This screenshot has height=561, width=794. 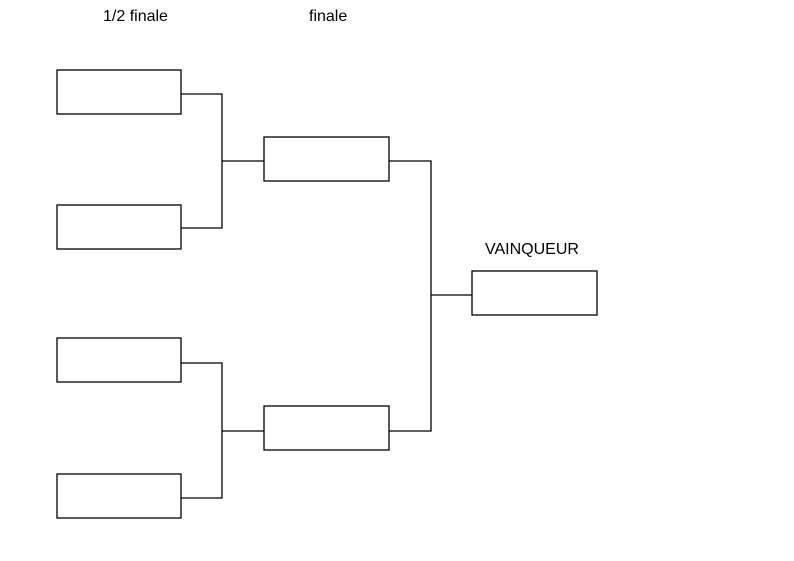 What do you see at coordinates (202, 161) in the screenshot?
I see `connector-semi-top` at bounding box center [202, 161].